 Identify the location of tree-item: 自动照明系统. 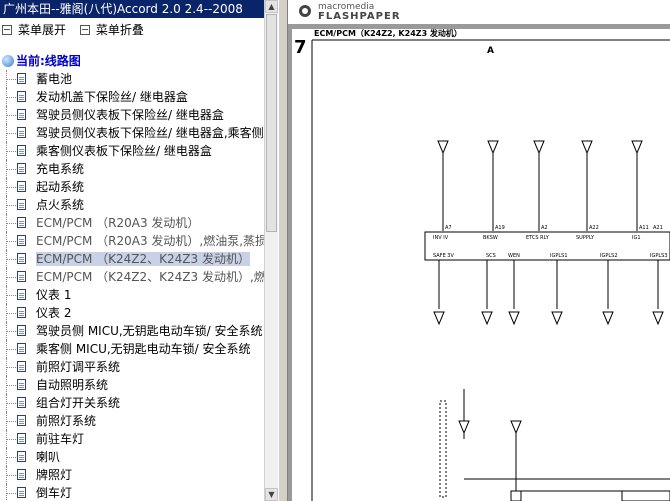
(132, 385).